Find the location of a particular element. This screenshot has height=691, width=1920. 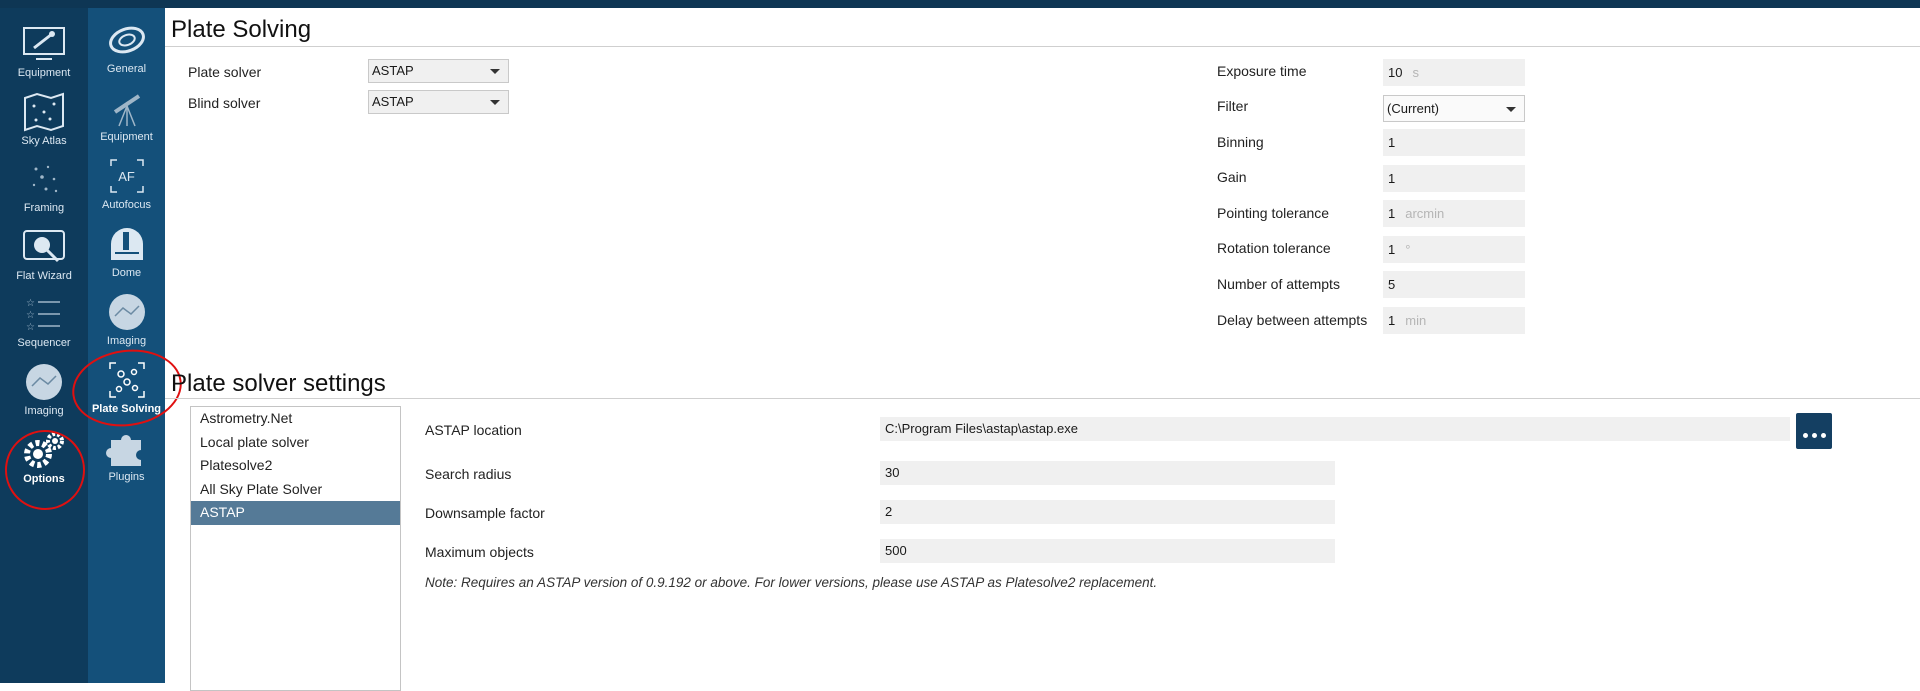

sky-map-icon is located at coordinates (44, 112).